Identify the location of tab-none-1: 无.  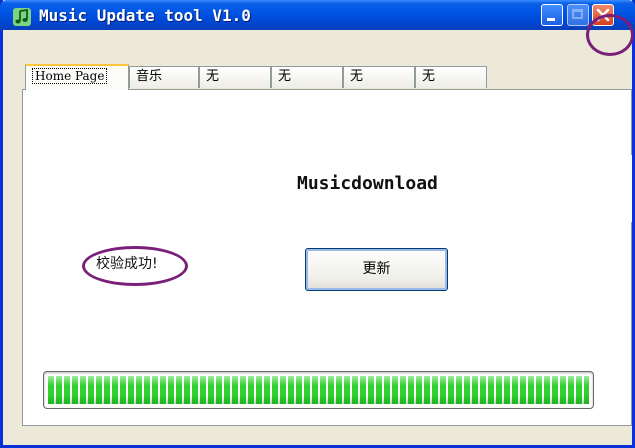
(235, 77).